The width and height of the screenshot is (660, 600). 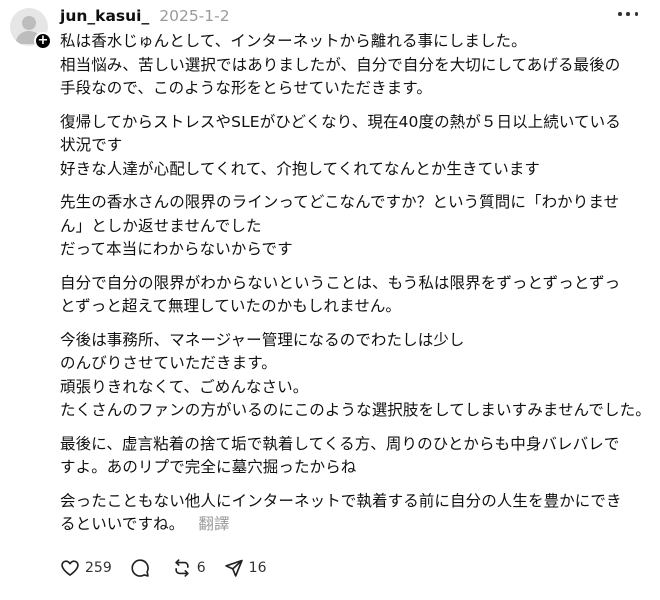 I want to click on post-text-line: 自分で自分の限界がわからないということは、もう私は限界をずっとずっとずっ, so click(x=350, y=284).